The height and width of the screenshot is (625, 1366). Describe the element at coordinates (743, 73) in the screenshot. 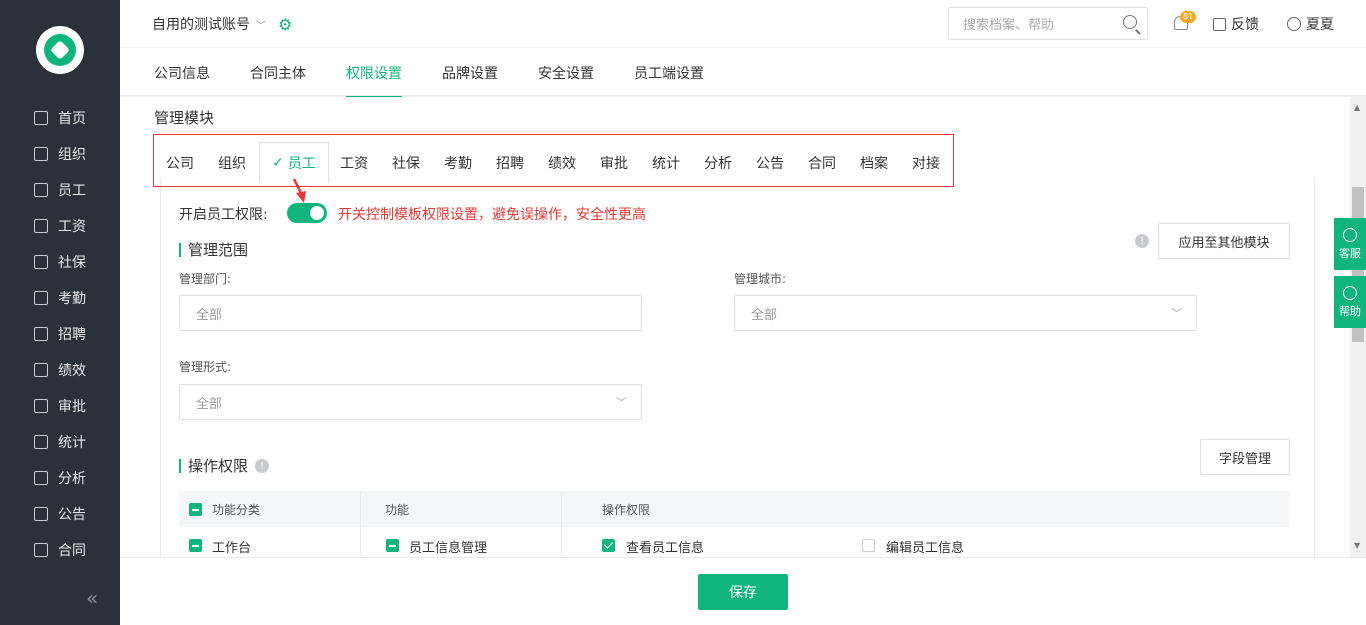

I see `settings-tabs: 公司信息 合同主体 权限设置 品牌设置 安全设置 员工端设置` at that location.